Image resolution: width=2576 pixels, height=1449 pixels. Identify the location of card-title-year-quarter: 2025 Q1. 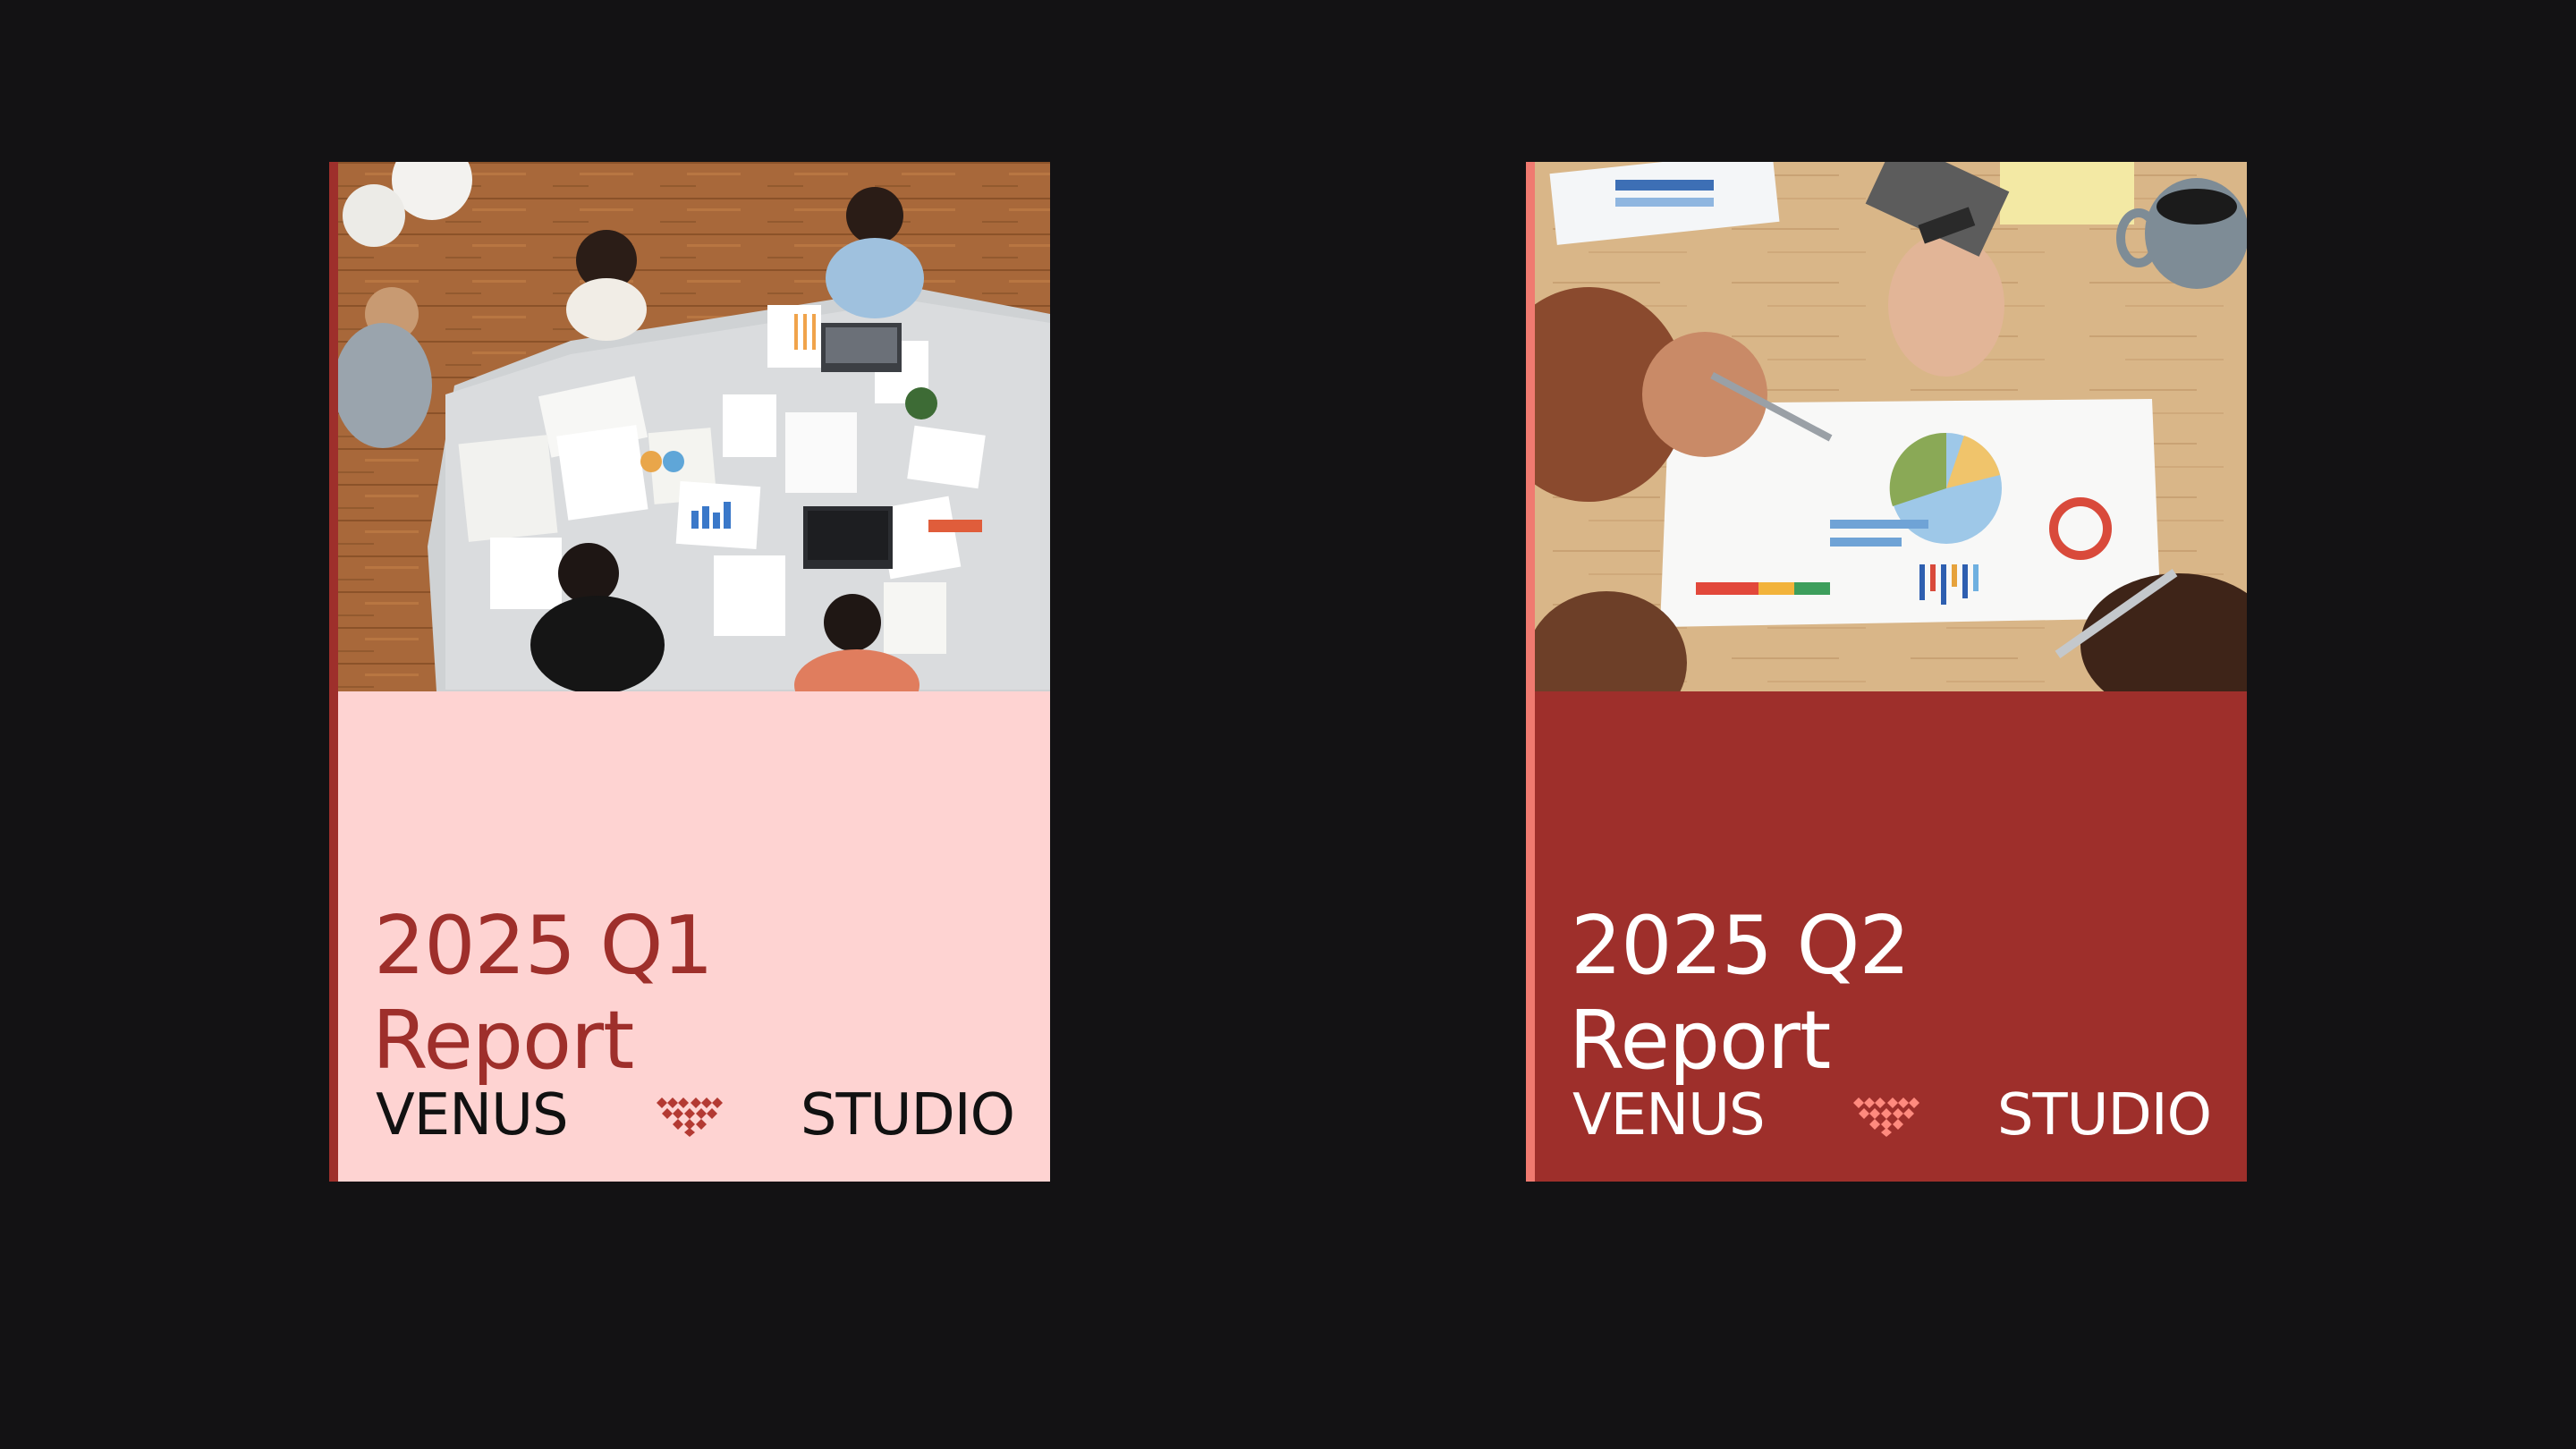
(544, 946).